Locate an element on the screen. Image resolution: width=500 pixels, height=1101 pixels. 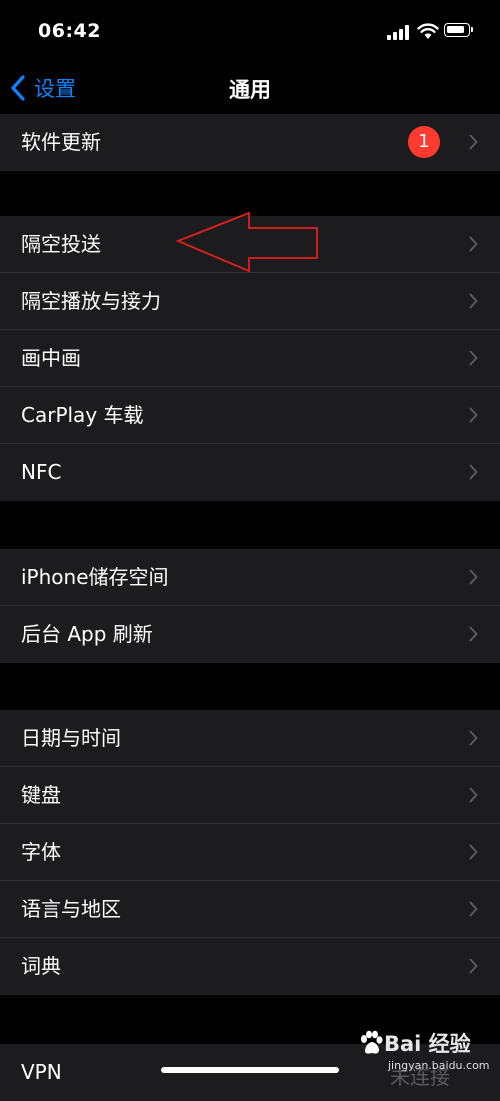
notification-badge: 1 is located at coordinates (424, 142).